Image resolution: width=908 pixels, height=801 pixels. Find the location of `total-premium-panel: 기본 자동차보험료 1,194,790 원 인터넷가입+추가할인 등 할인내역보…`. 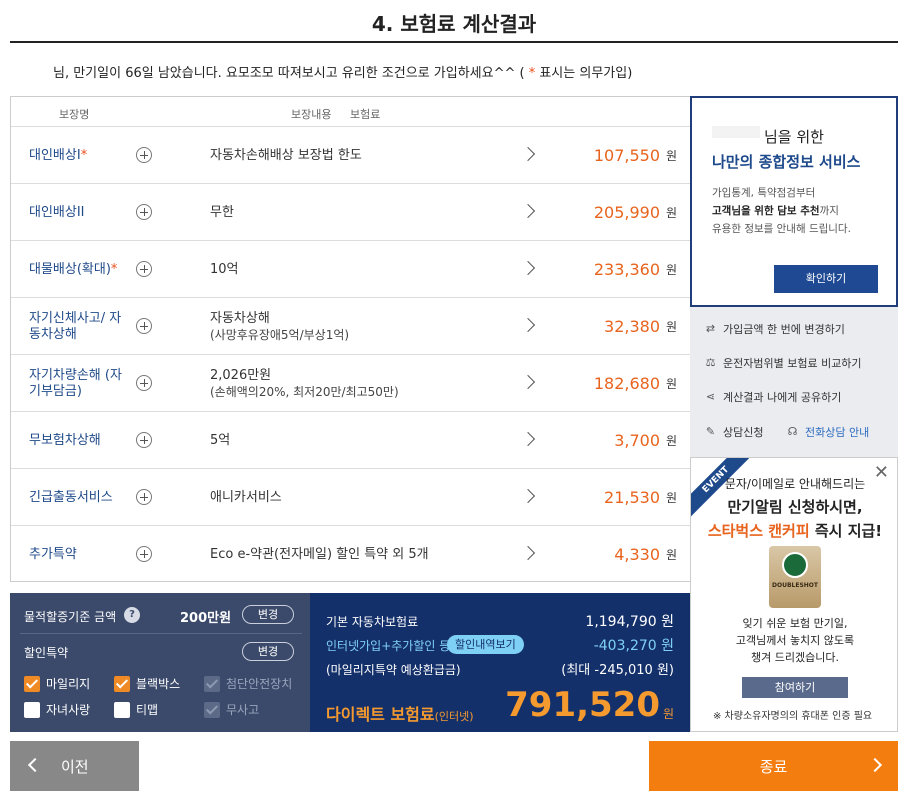

total-premium-panel: 기본 자동차보험료 1,194,790 원 인터넷가입+추가할인 등 할인내역보… is located at coordinates (500, 662).